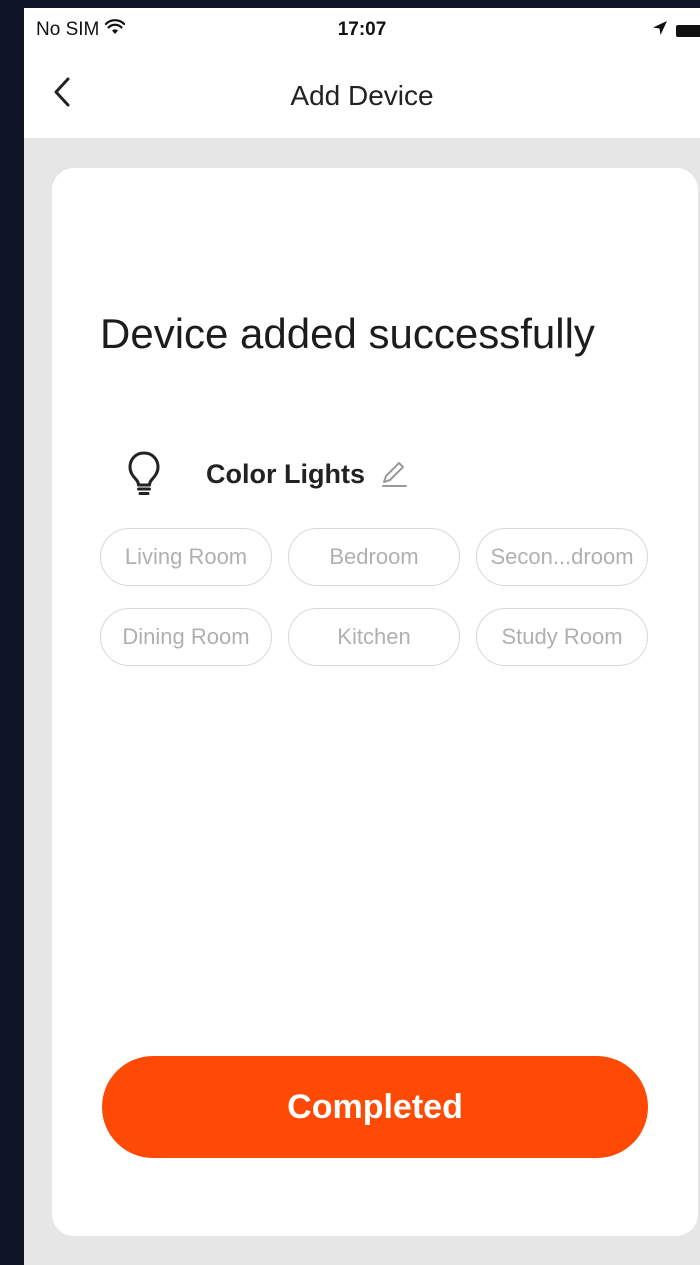 The width and height of the screenshot is (700, 1265). What do you see at coordinates (374, 637) in the screenshot?
I see `room-chip-kitchen: Kitchen` at bounding box center [374, 637].